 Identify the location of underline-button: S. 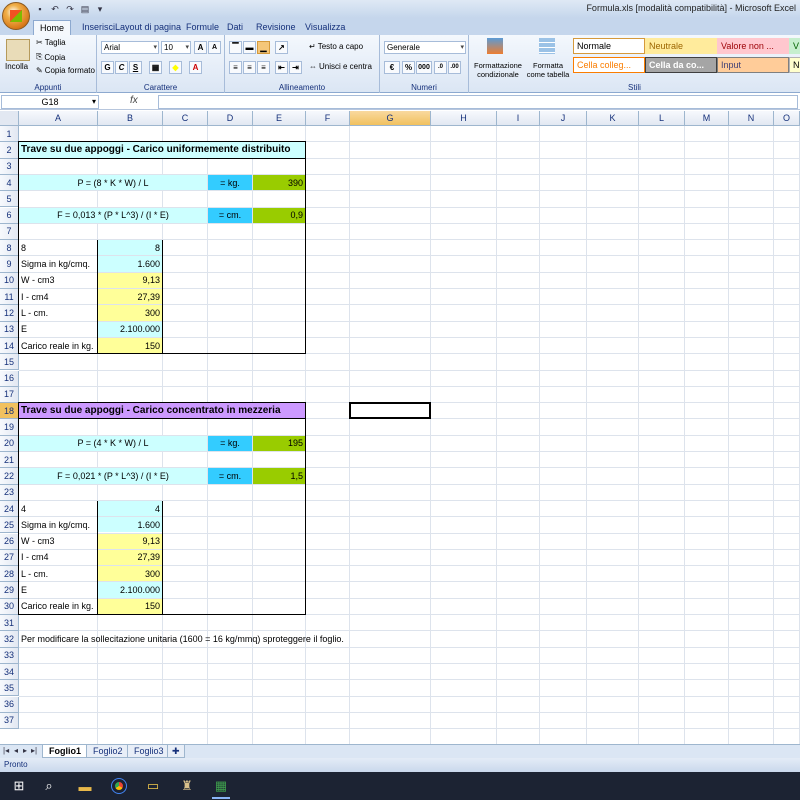
(135, 67).